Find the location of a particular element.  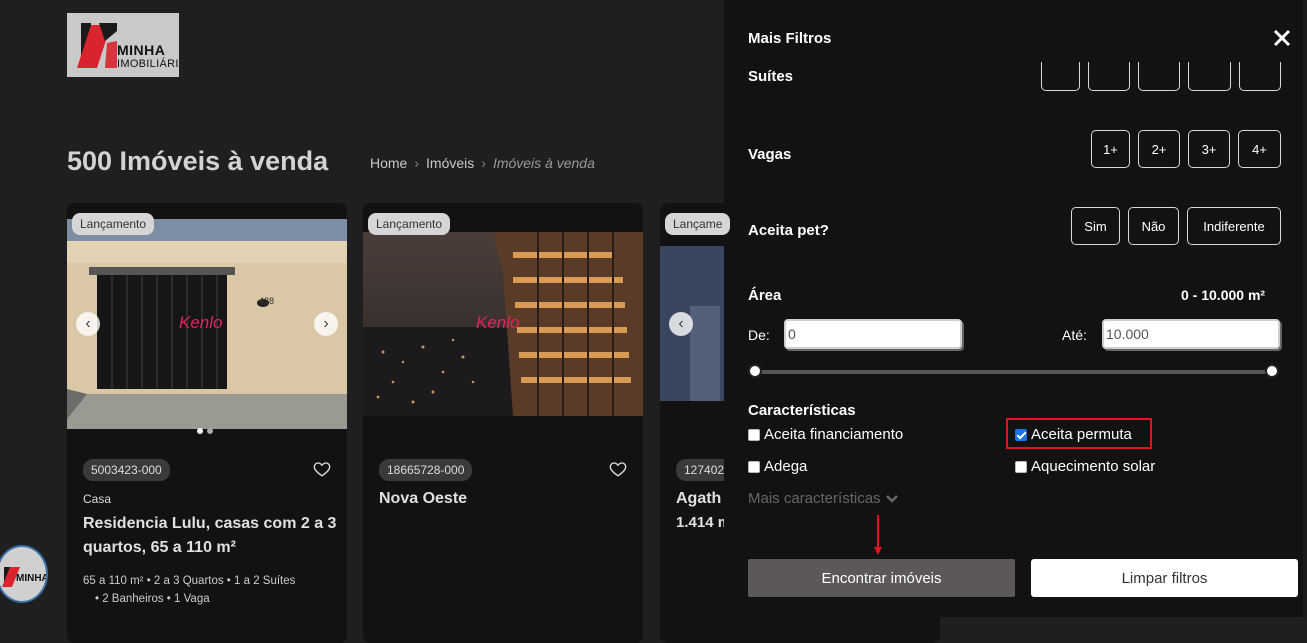

vagas-option-4-button: 4+ is located at coordinates (1259, 149).